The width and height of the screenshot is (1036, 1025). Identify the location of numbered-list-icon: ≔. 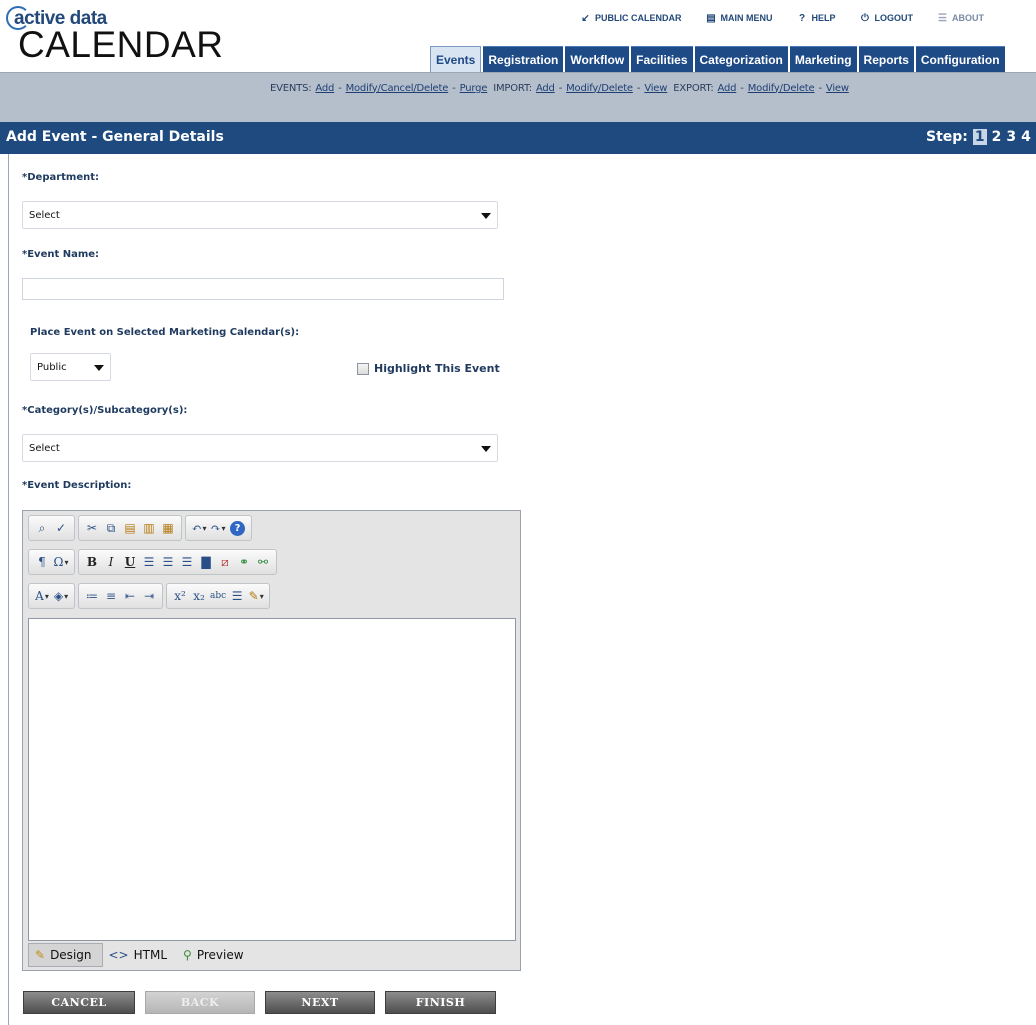
(92, 596).